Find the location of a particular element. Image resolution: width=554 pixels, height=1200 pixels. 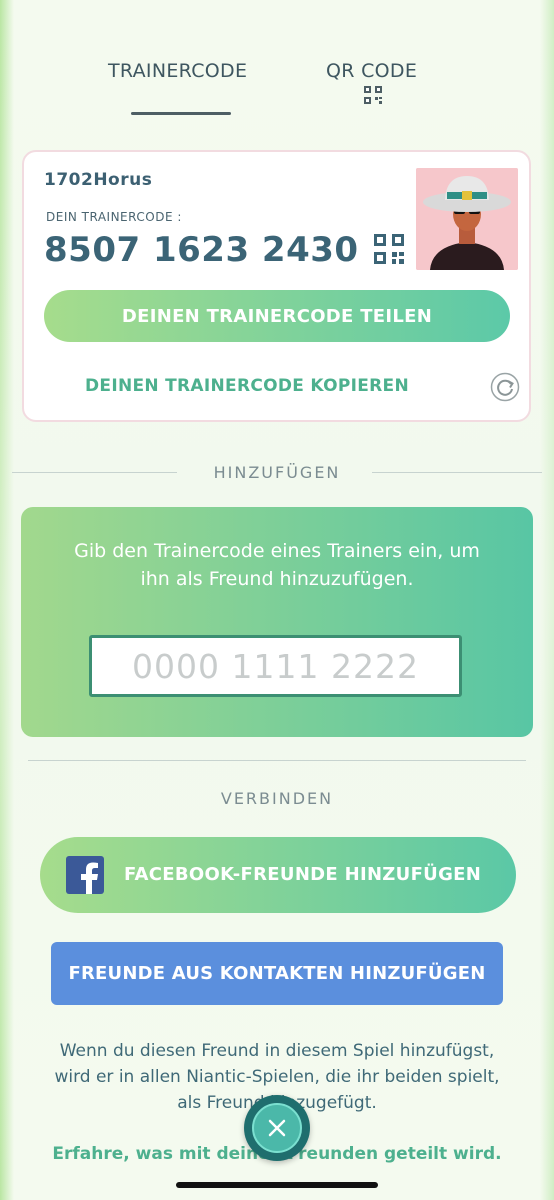

add-contacts-friends-button: FREUNDE AUS KONTAKTEN HINZUFÜGEN is located at coordinates (277, 973).